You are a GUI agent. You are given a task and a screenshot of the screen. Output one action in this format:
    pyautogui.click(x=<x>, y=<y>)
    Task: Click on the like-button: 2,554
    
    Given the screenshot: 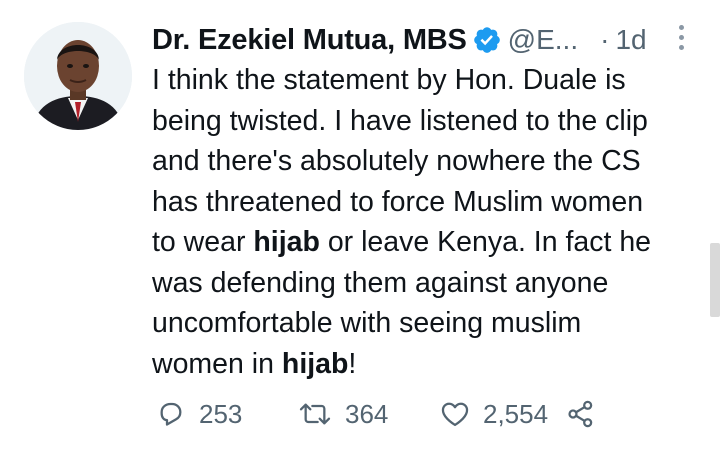 What is the action you would take?
    pyautogui.click(x=510, y=414)
    